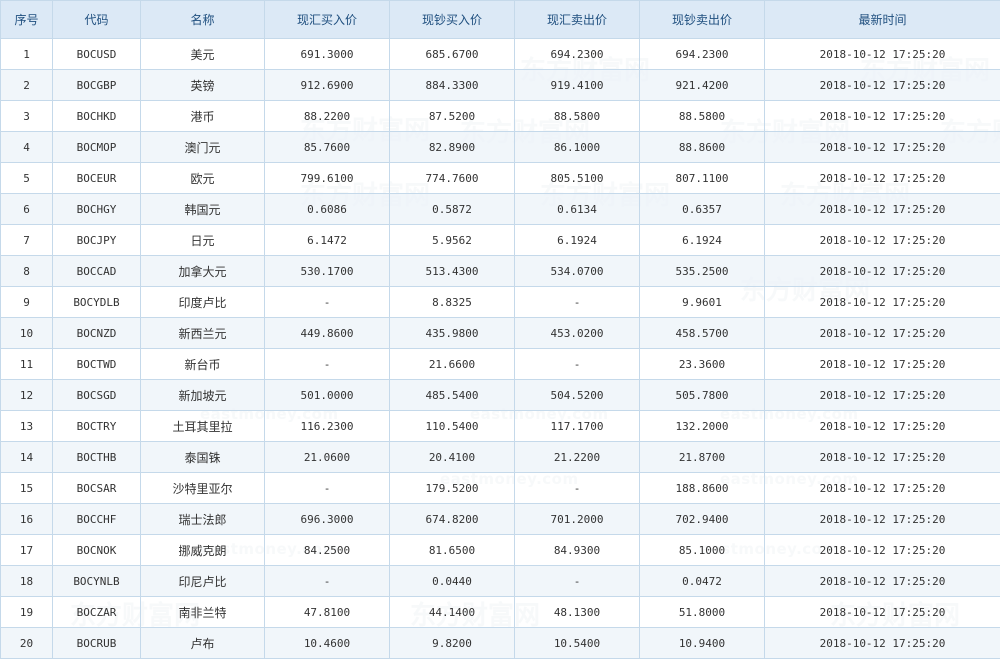  Describe the element at coordinates (96, 581) in the screenshot. I see `cell-code: BOCYNLB` at that location.